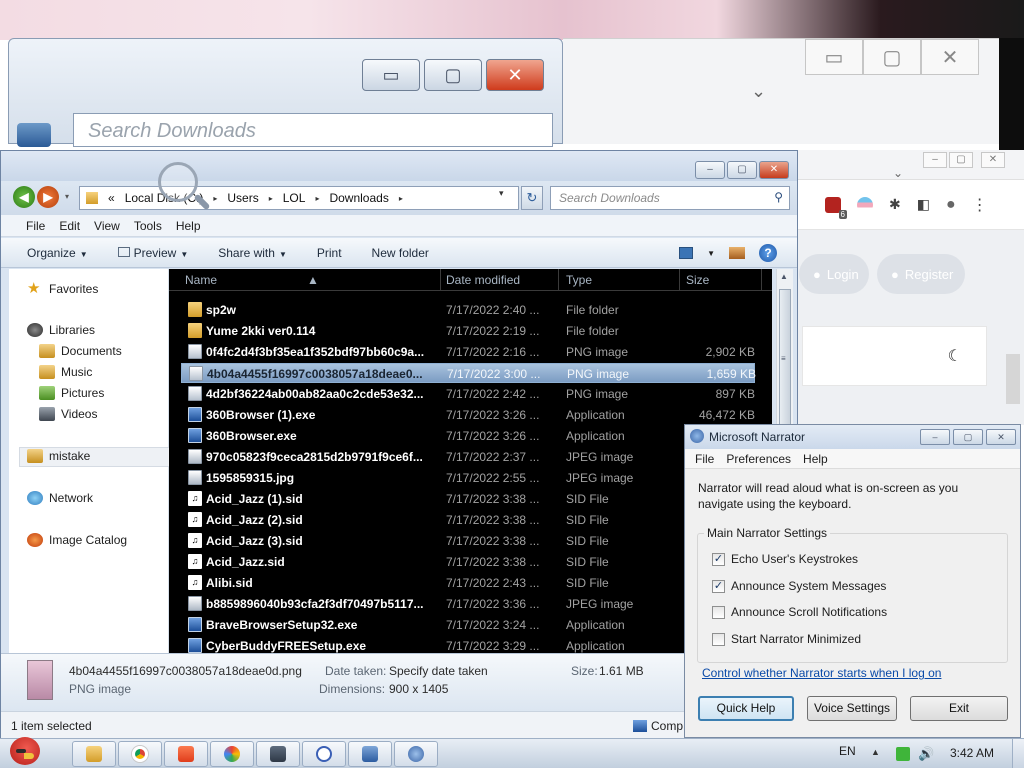  I want to click on ublock-icon: 6, so click(836, 207).